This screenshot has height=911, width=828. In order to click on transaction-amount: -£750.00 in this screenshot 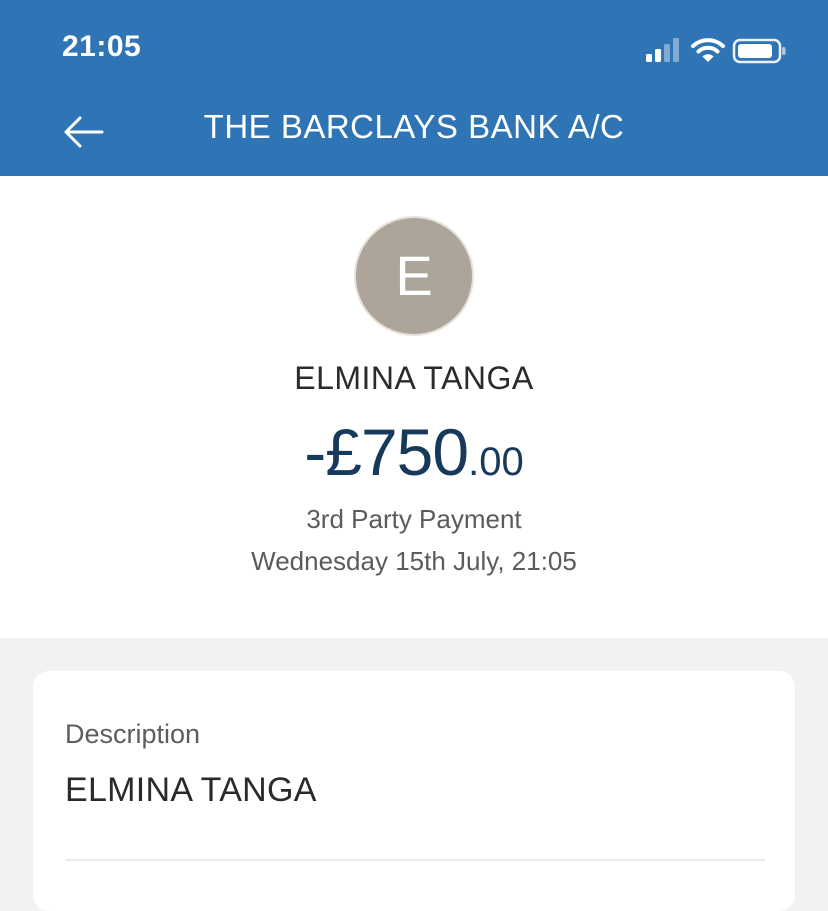, I will do `click(414, 452)`.